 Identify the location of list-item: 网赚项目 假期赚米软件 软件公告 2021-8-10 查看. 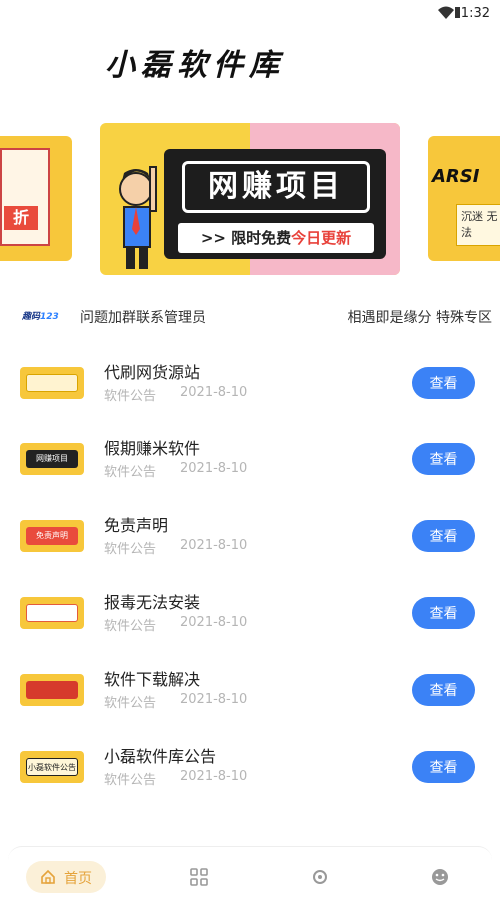
(250, 459).